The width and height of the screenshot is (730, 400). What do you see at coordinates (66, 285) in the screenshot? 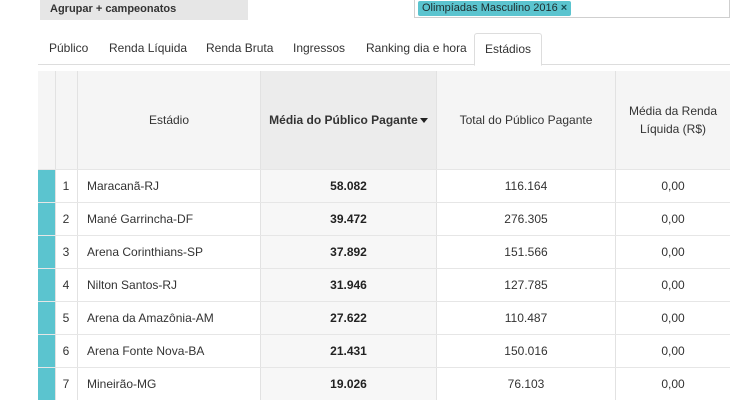
I see `row-rank: 4` at bounding box center [66, 285].